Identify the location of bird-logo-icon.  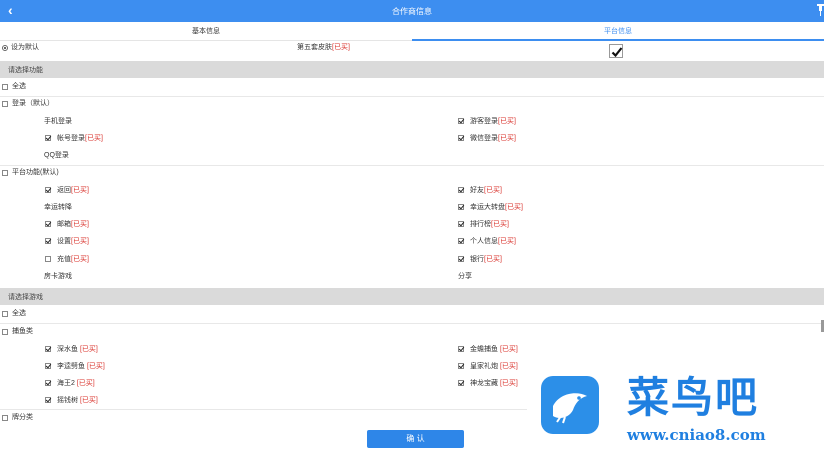
(570, 405).